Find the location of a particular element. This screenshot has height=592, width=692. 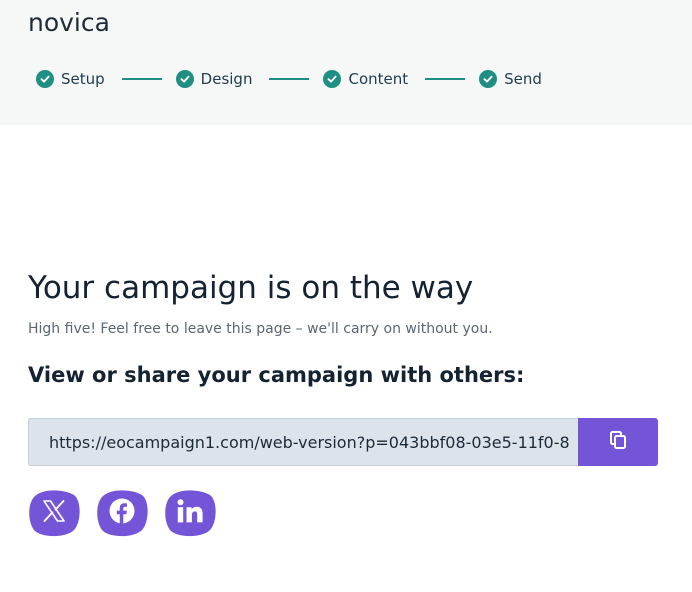

copy-url-button is located at coordinates (618, 442).